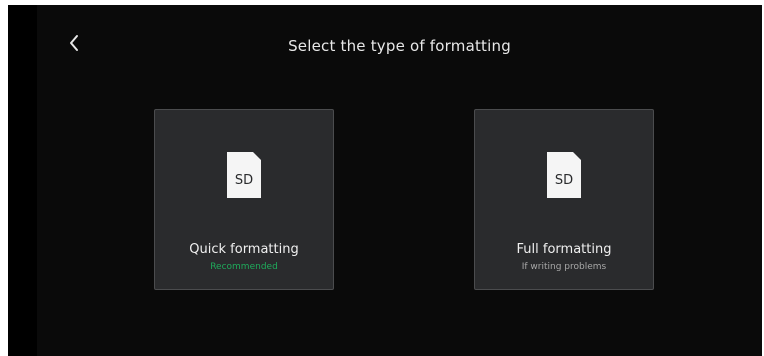 This screenshot has height=356, width=764. What do you see at coordinates (244, 249) in the screenshot?
I see `option-label: Quick formatting` at bounding box center [244, 249].